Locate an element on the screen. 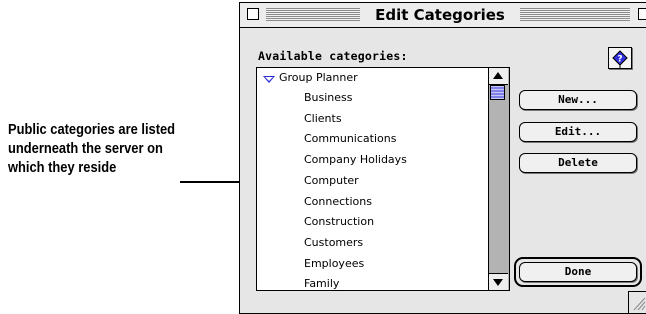 The image size is (646, 314). list-item: Company Holidays is located at coordinates (355, 160).